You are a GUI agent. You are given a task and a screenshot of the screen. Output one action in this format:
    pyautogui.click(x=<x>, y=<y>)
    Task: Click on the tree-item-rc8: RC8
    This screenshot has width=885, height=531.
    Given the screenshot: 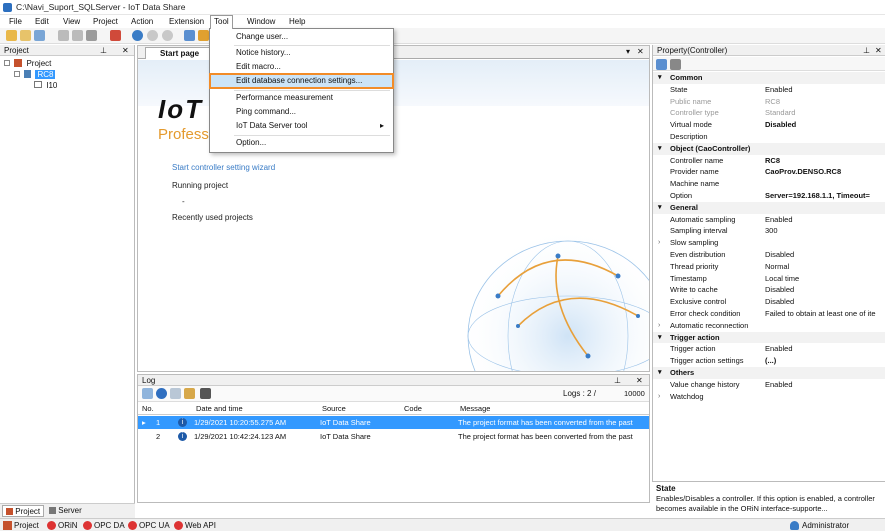 What is the action you would take?
    pyautogui.click(x=35, y=74)
    